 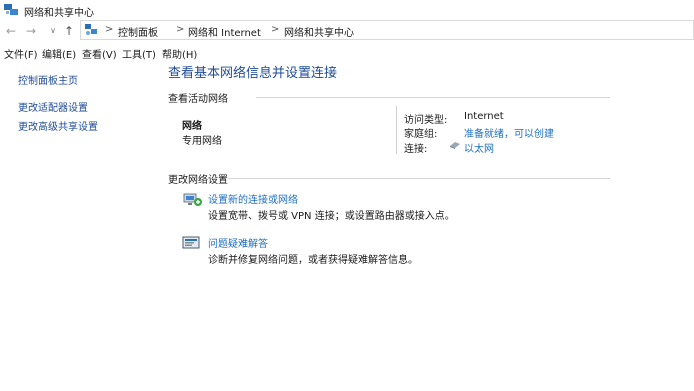 What do you see at coordinates (416, 149) in the screenshot?
I see `connection-label: 连接:` at bounding box center [416, 149].